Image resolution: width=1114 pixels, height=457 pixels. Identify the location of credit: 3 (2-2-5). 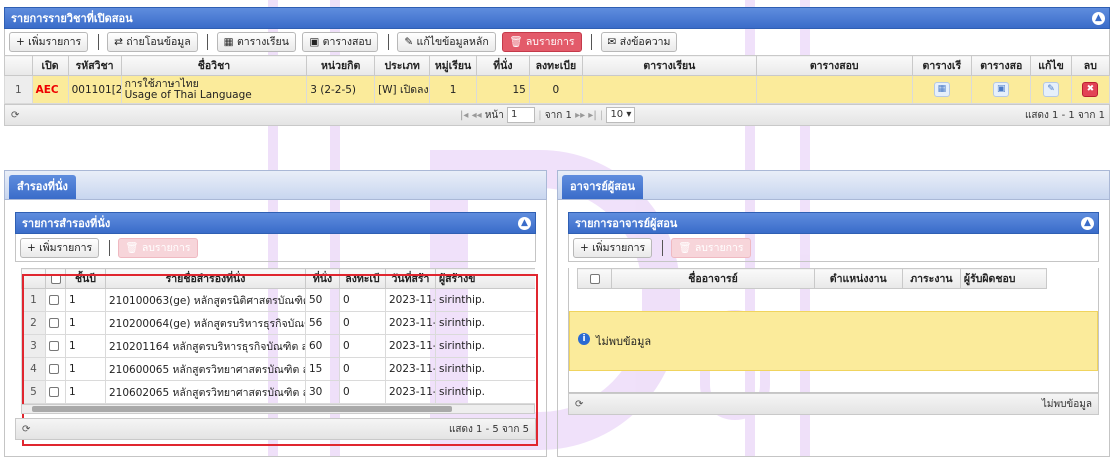
(341, 89).